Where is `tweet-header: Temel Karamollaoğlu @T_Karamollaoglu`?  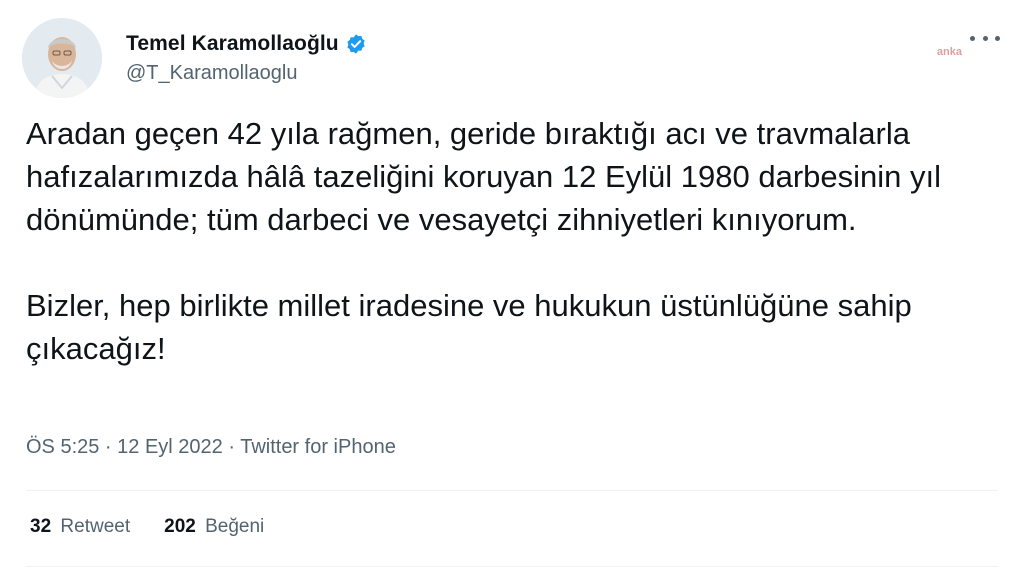
tweet-header: Temel Karamollaoğlu @T_Karamollaoglu is located at coordinates (194, 58).